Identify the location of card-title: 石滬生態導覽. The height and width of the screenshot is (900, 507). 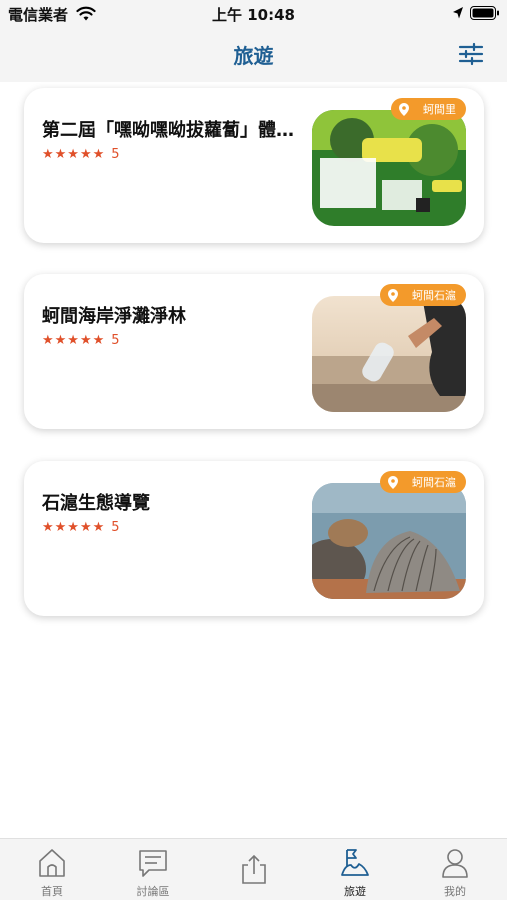
(96, 503).